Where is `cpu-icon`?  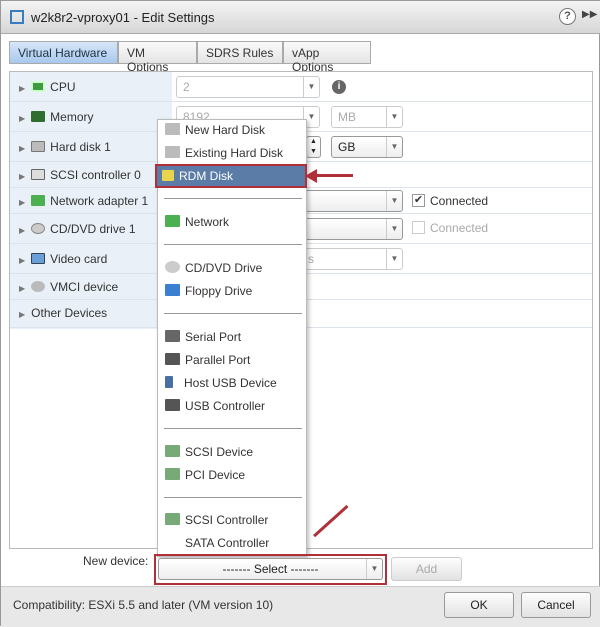
cpu-icon is located at coordinates (38, 86).